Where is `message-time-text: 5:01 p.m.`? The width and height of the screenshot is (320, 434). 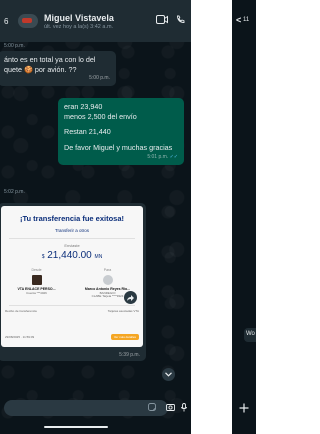
message-time-text: 5:01 p.m. is located at coordinates (158, 156).